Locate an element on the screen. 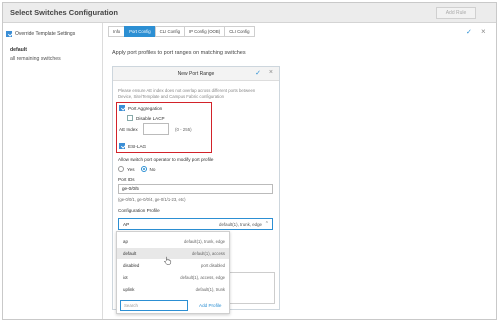 This screenshot has width=500, height=322. radio-yes is located at coordinates (121, 169).